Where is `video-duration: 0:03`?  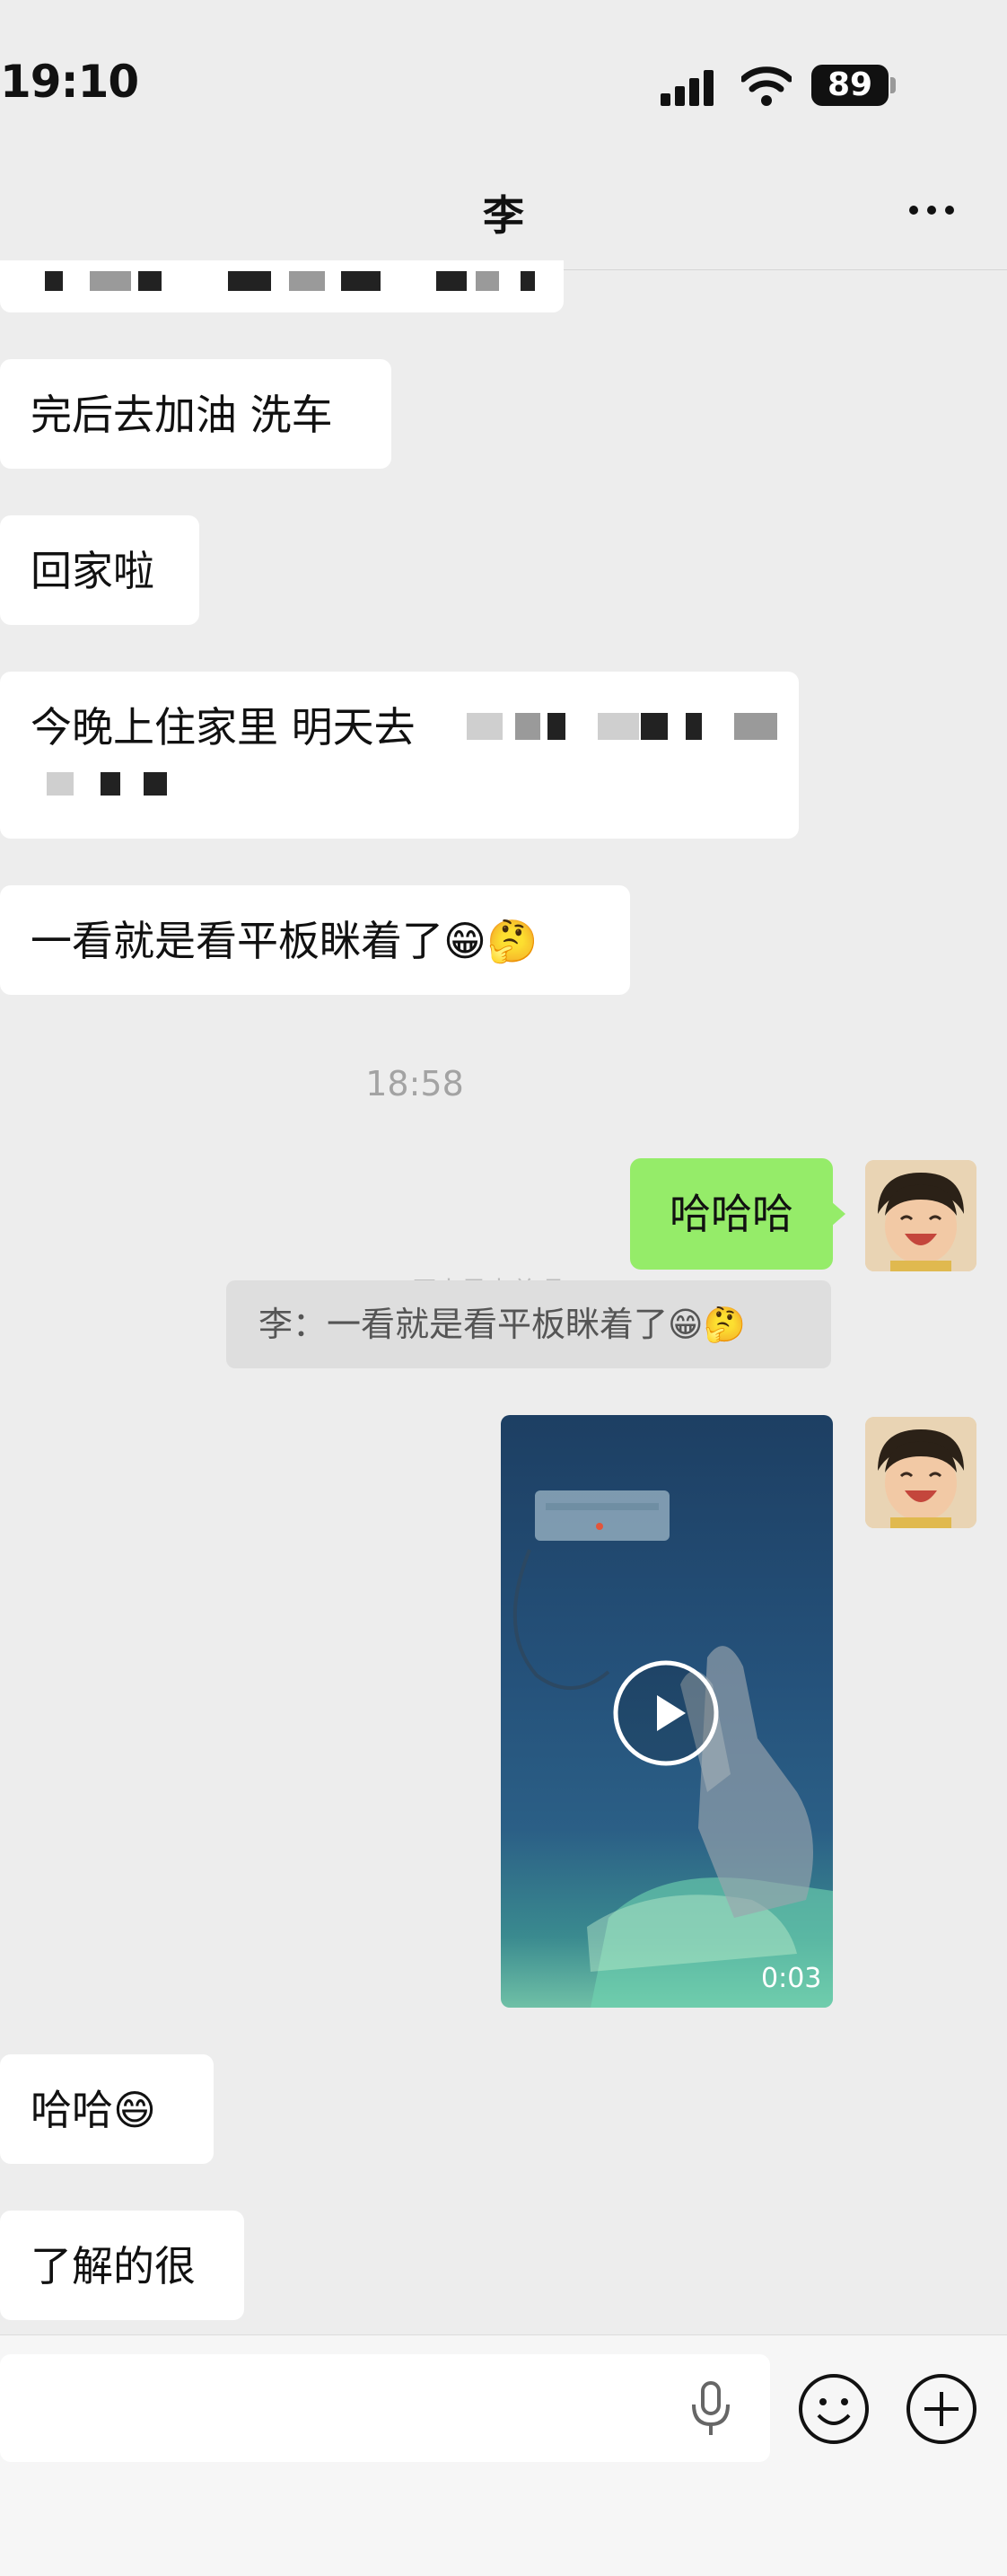
video-duration: 0:03 is located at coordinates (791, 1978).